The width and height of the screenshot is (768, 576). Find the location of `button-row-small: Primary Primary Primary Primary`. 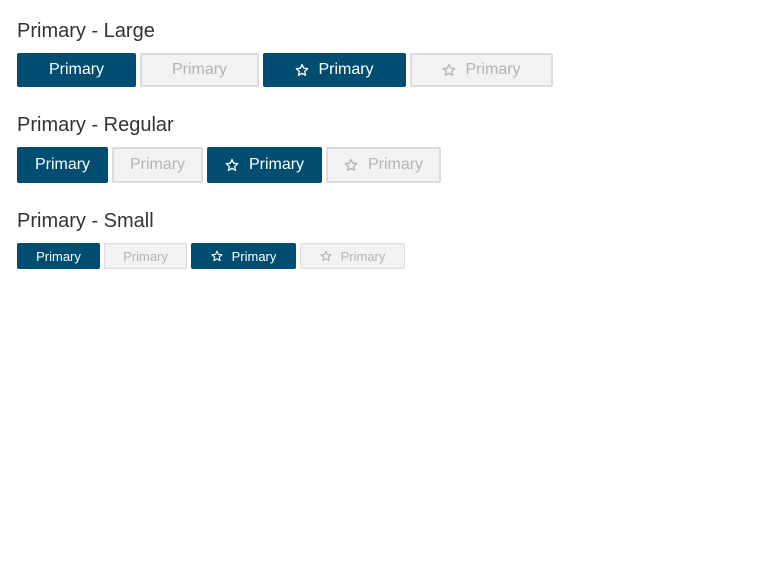

button-row-small: Primary Primary Primary Primary is located at coordinates (213, 256).